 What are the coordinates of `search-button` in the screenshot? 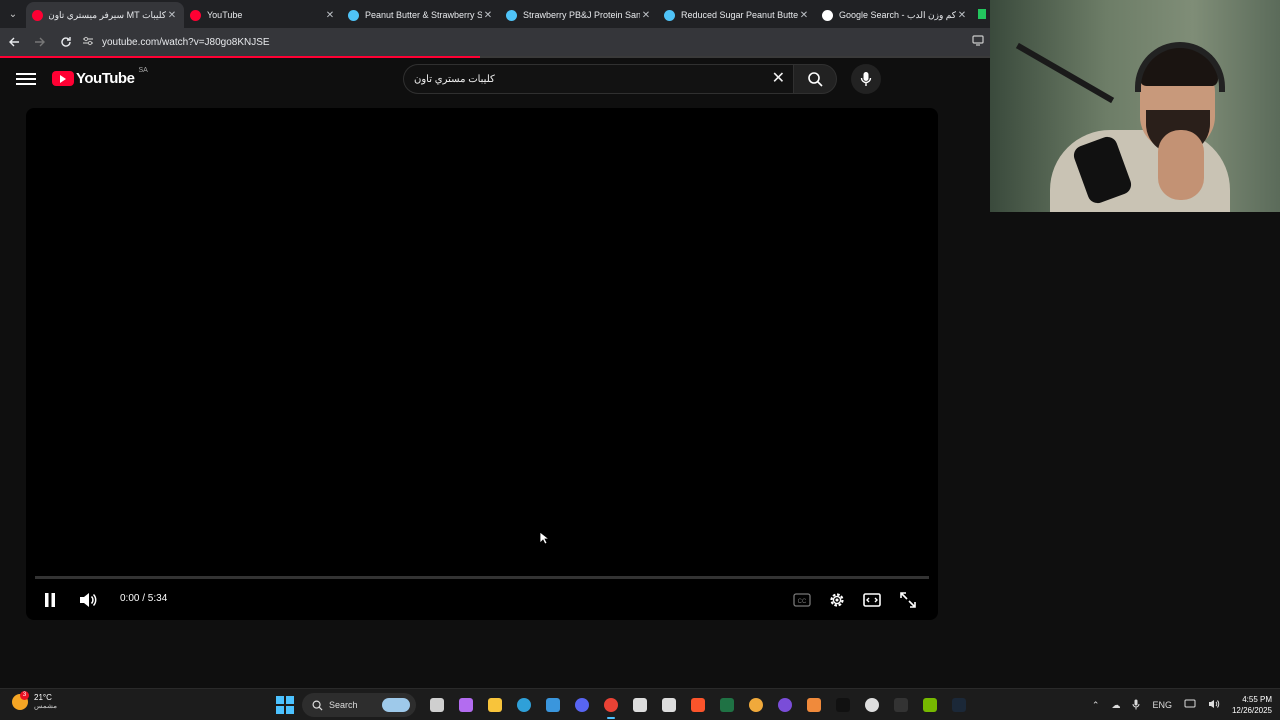 It's located at (815, 79).